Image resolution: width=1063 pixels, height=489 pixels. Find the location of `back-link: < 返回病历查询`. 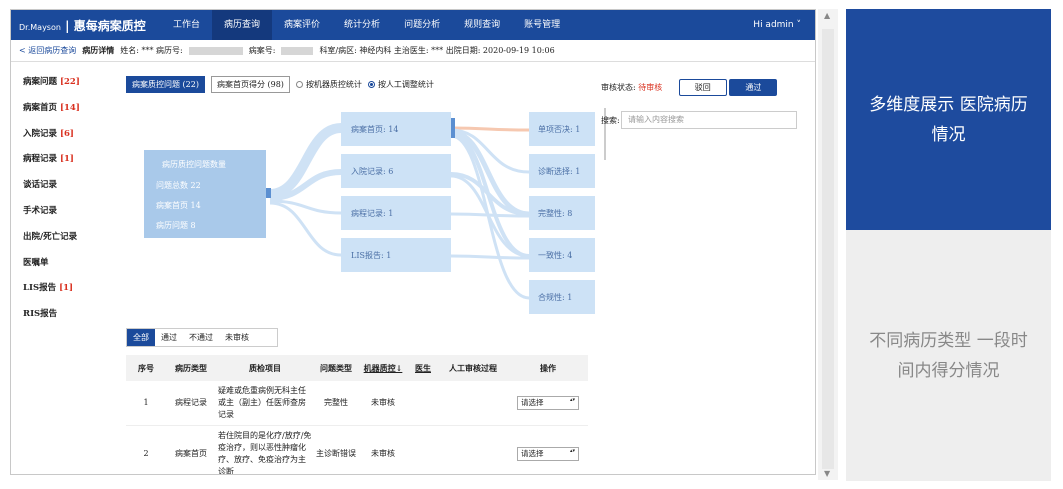

back-link: < 返回病历查询 is located at coordinates (47, 50).